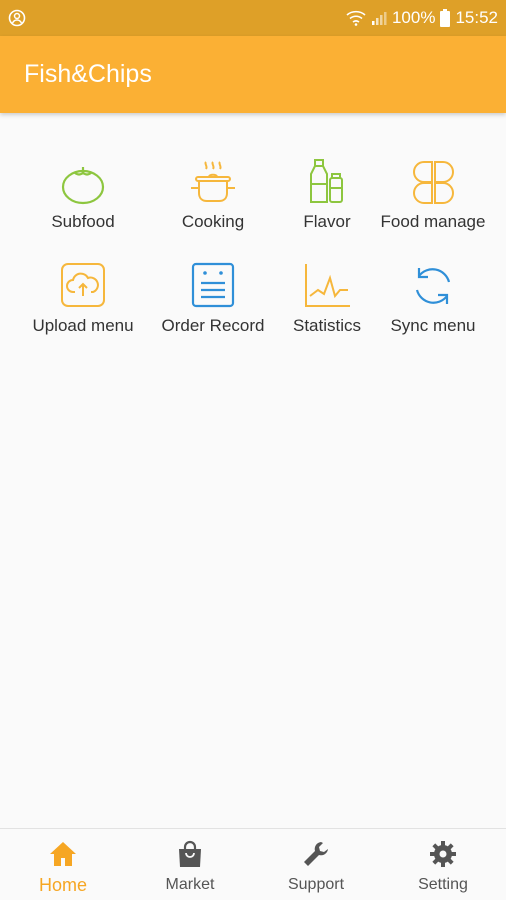  Describe the element at coordinates (17, 18) in the screenshot. I see `account-icon` at that location.